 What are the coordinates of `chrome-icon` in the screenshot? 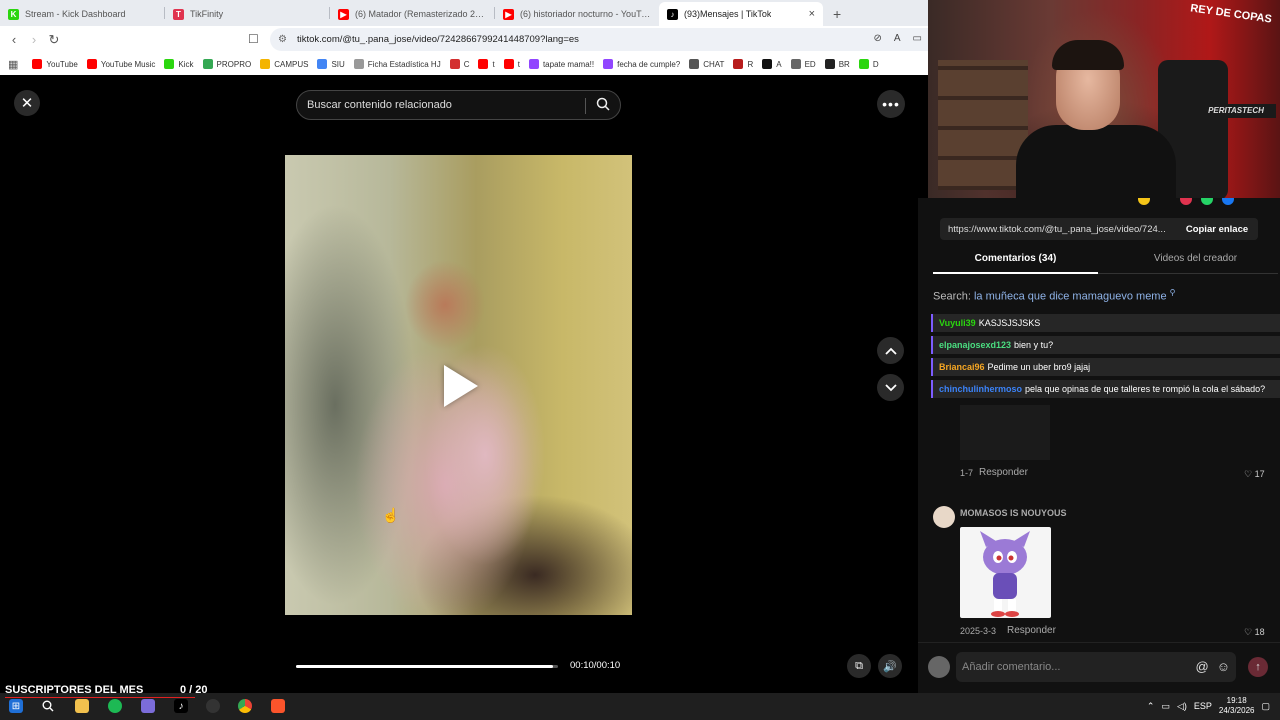 It's located at (245, 706).